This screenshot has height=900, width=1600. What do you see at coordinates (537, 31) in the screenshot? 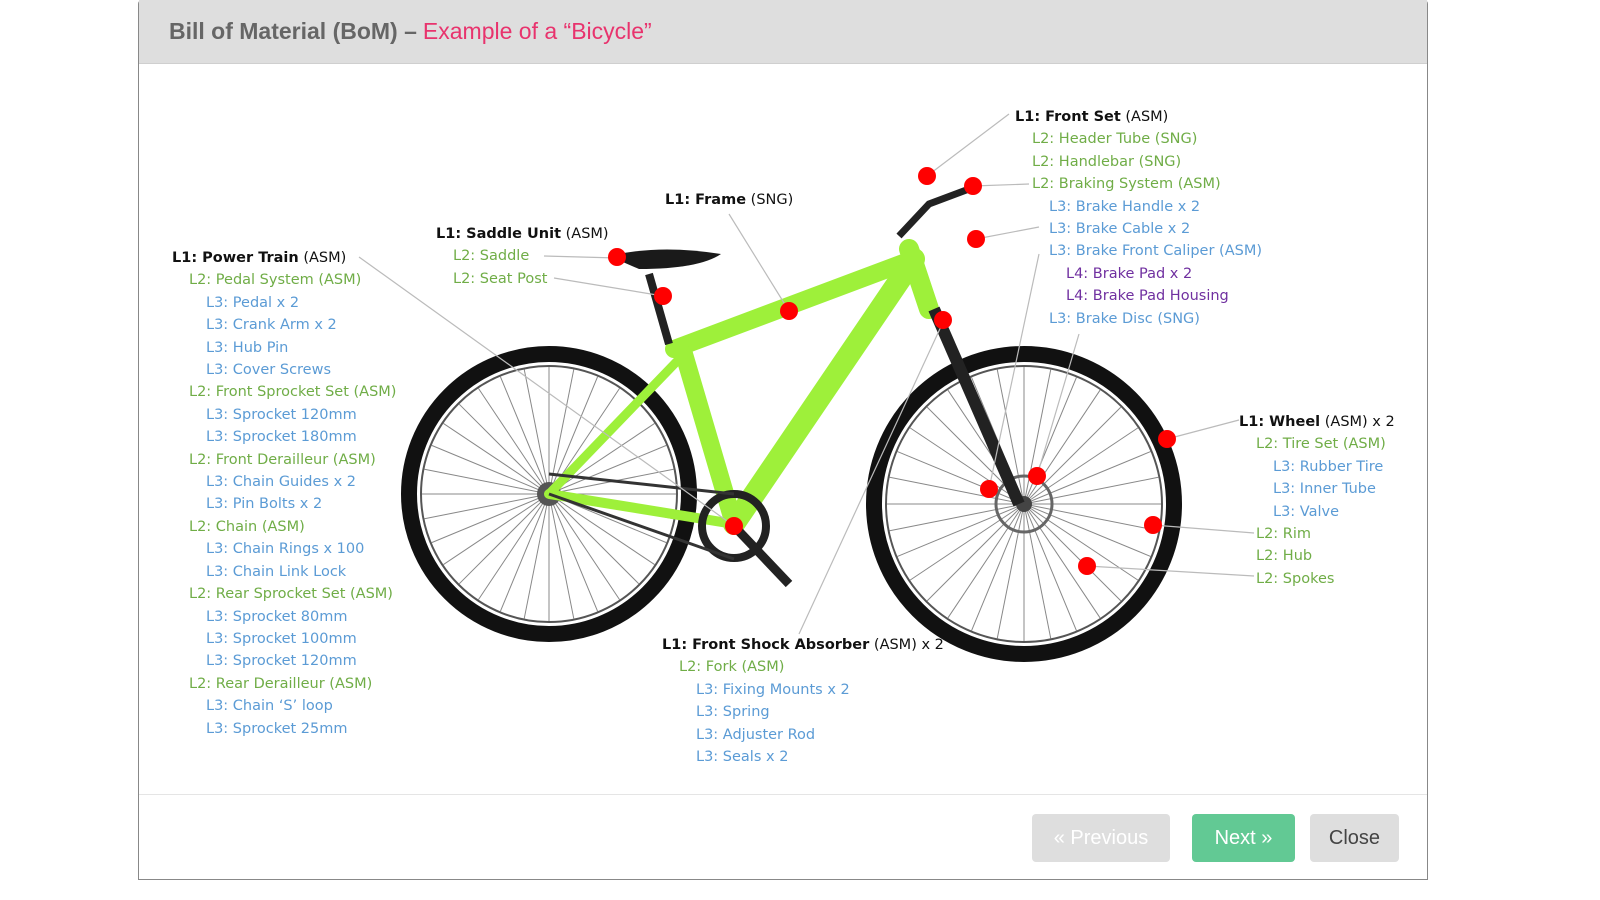
I see `modal-title-accent: Example of a “Bicycle”` at bounding box center [537, 31].